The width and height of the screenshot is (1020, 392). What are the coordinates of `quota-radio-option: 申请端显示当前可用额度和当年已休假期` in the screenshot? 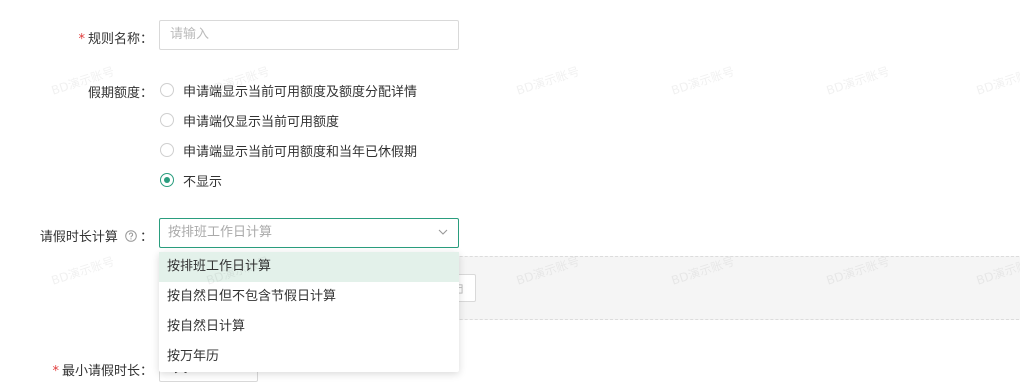 It's located at (289, 150).